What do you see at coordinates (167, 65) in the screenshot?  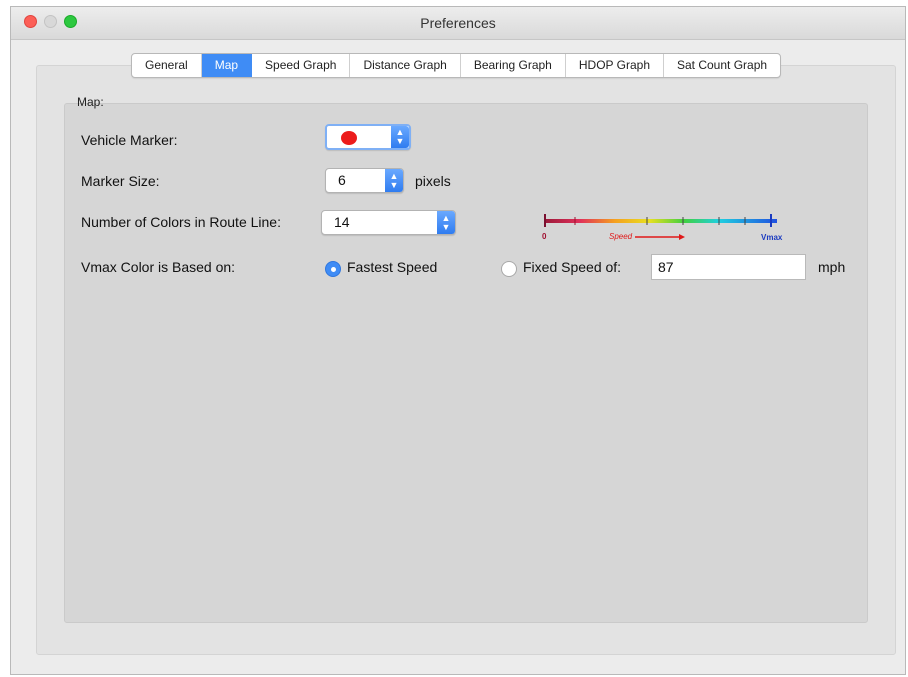 I see `tab-general: General` at bounding box center [167, 65].